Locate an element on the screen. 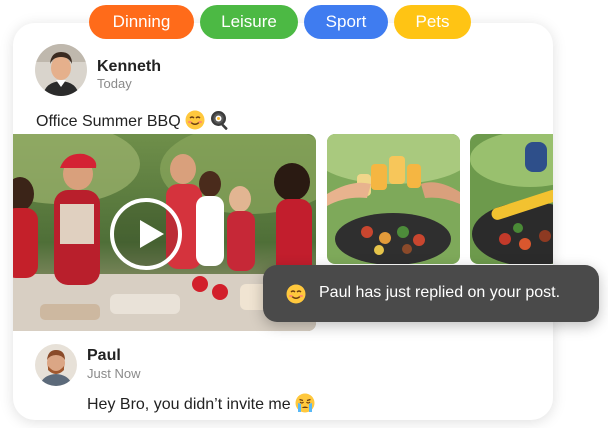  comment-author-name: Paul is located at coordinates (104, 356).